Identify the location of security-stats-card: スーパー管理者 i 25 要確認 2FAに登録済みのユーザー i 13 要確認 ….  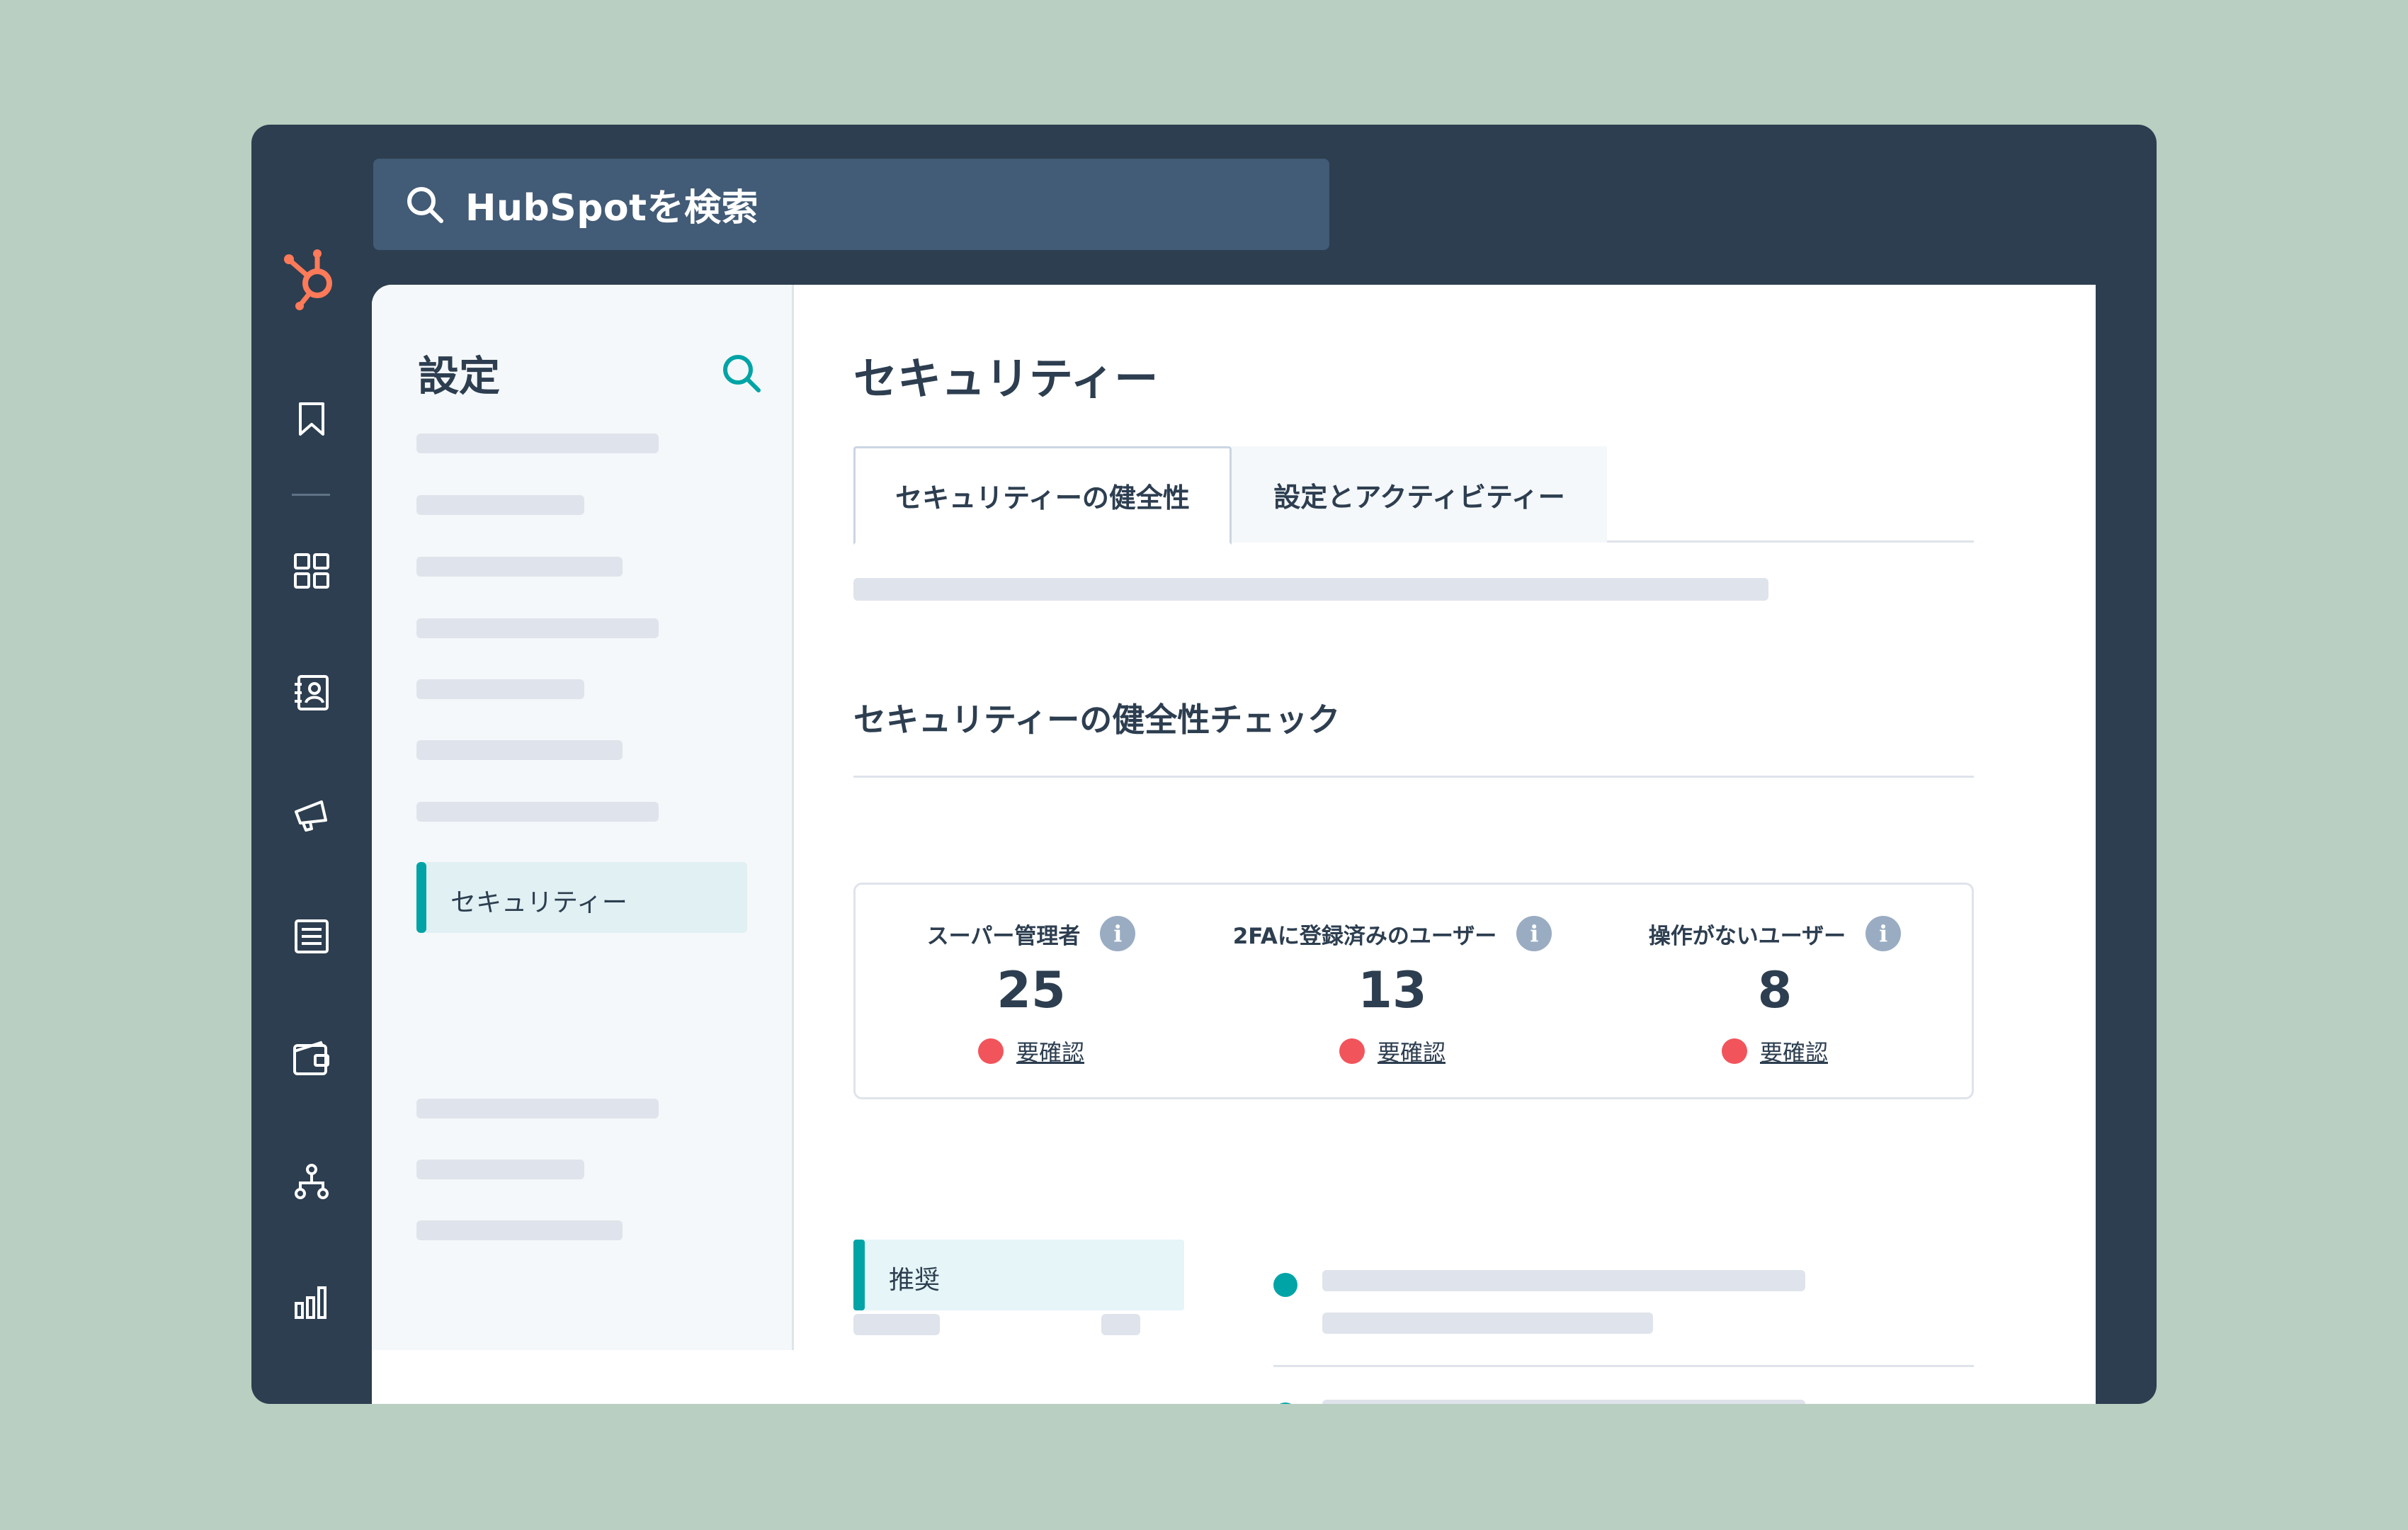
(1414, 991).